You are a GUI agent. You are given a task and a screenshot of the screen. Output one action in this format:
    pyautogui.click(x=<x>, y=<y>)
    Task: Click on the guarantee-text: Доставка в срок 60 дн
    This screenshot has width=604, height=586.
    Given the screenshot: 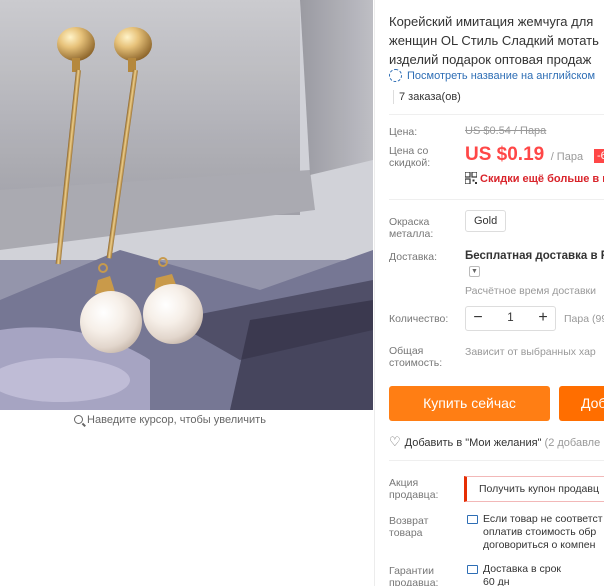 What is the action you would take?
    pyautogui.click(x=522, y=574)
    